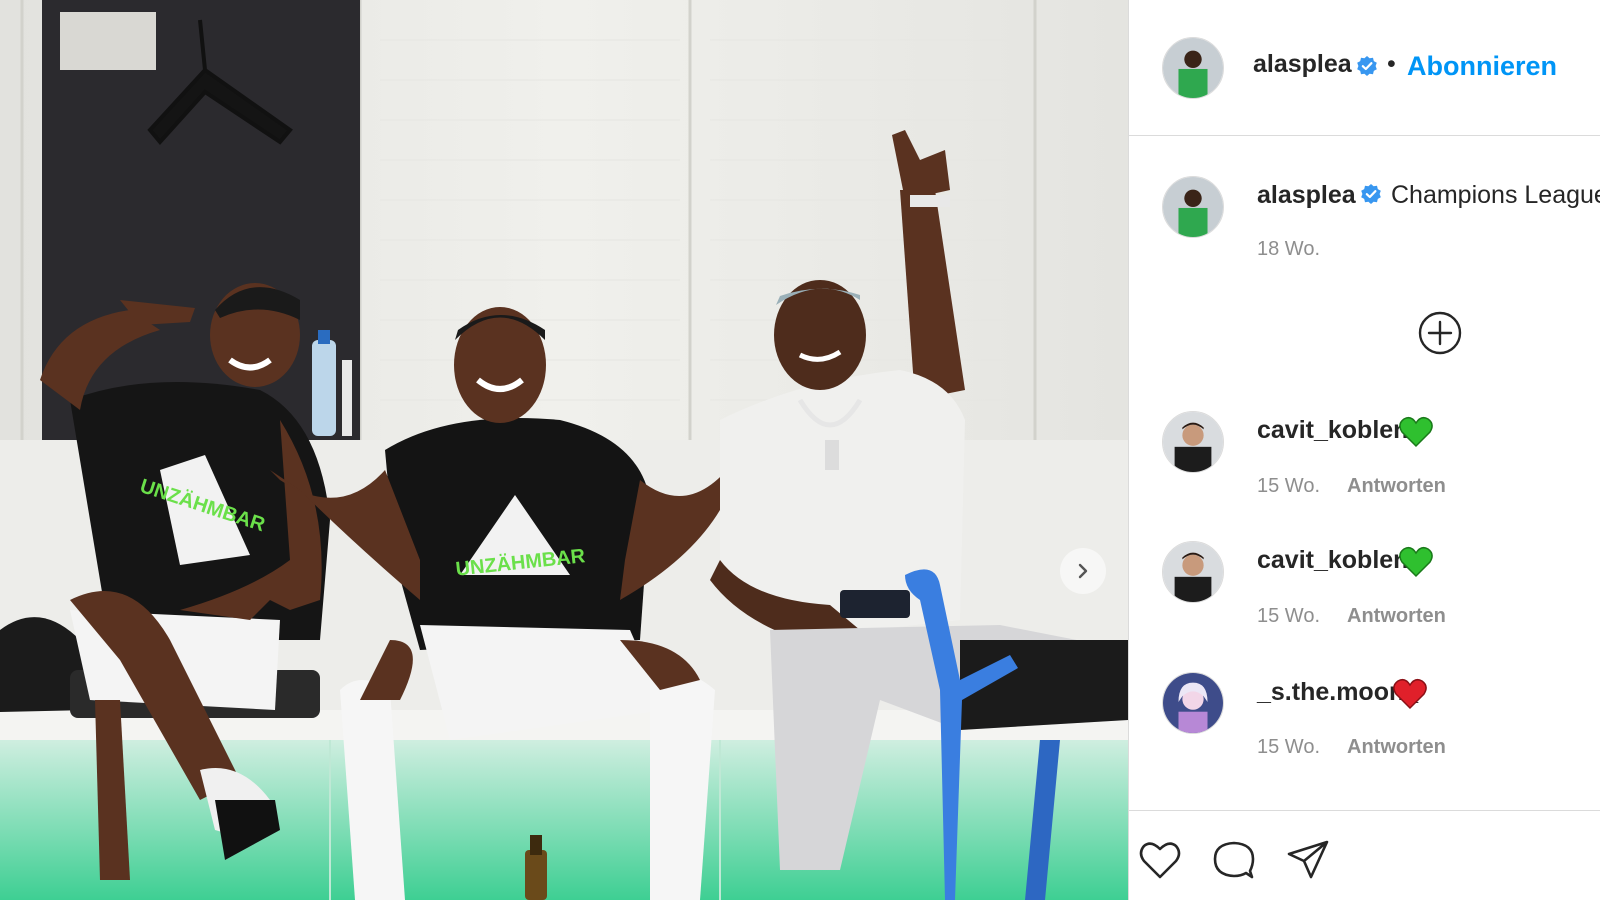  What do you see at coordinates (1306, 195) in the screenshot?
I see `caption-username: alasplea` at bounding box center [1306, 195].